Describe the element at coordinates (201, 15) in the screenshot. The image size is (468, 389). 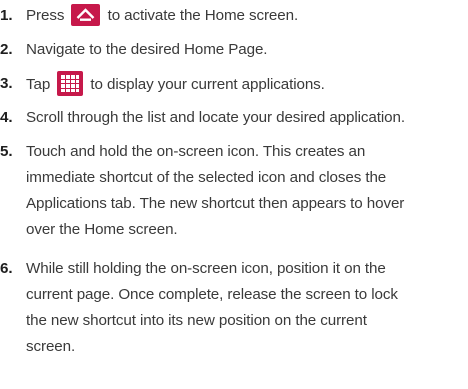
I see `step-text-after-icon: to activate the Home screen.` at that location.